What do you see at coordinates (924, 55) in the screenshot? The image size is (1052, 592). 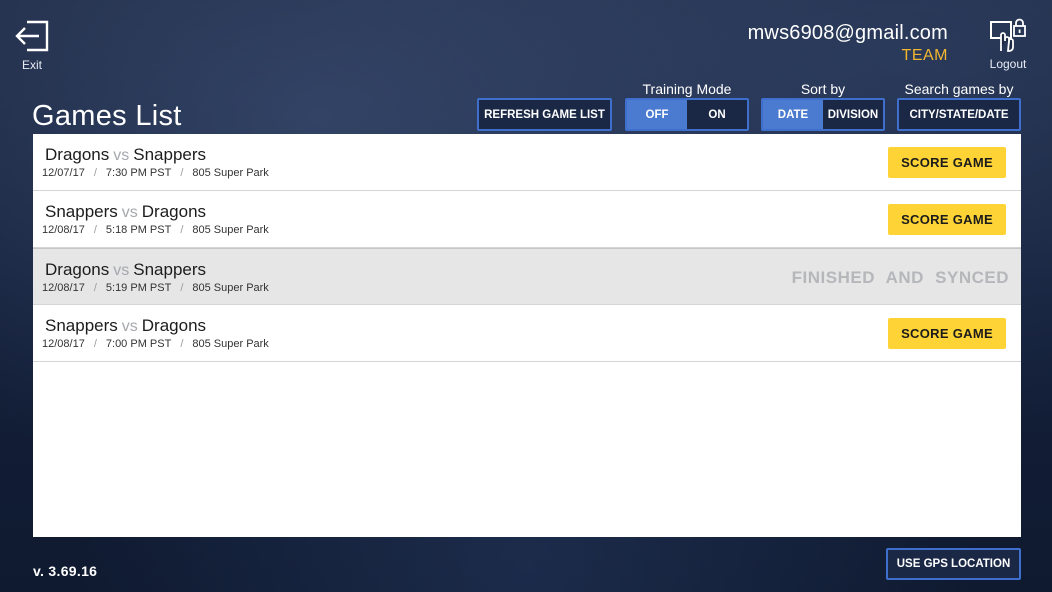 I see `account-role: TEAM` at bounding box center [924, 55].